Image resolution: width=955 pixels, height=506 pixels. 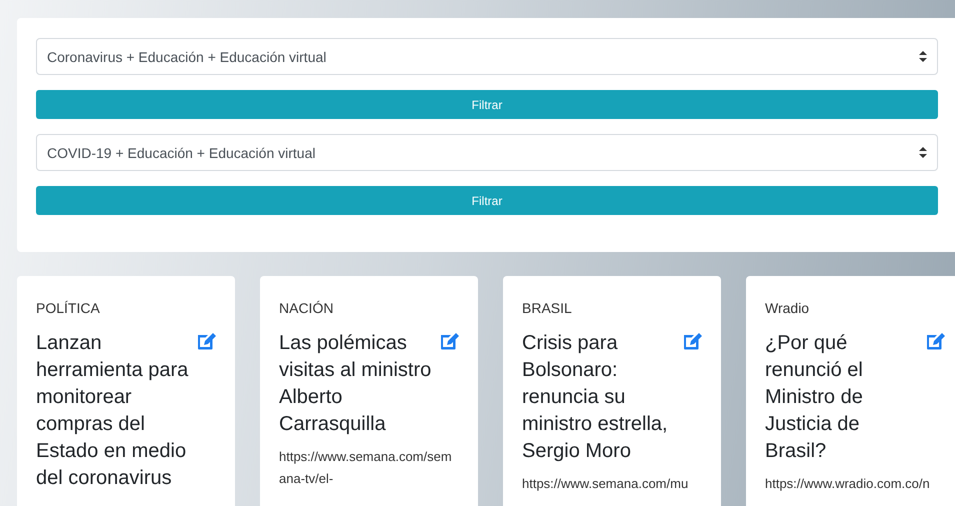 I want to click on topic-select: Coronavirus + Educación + Educación virtual, so click(x=487, y=56).